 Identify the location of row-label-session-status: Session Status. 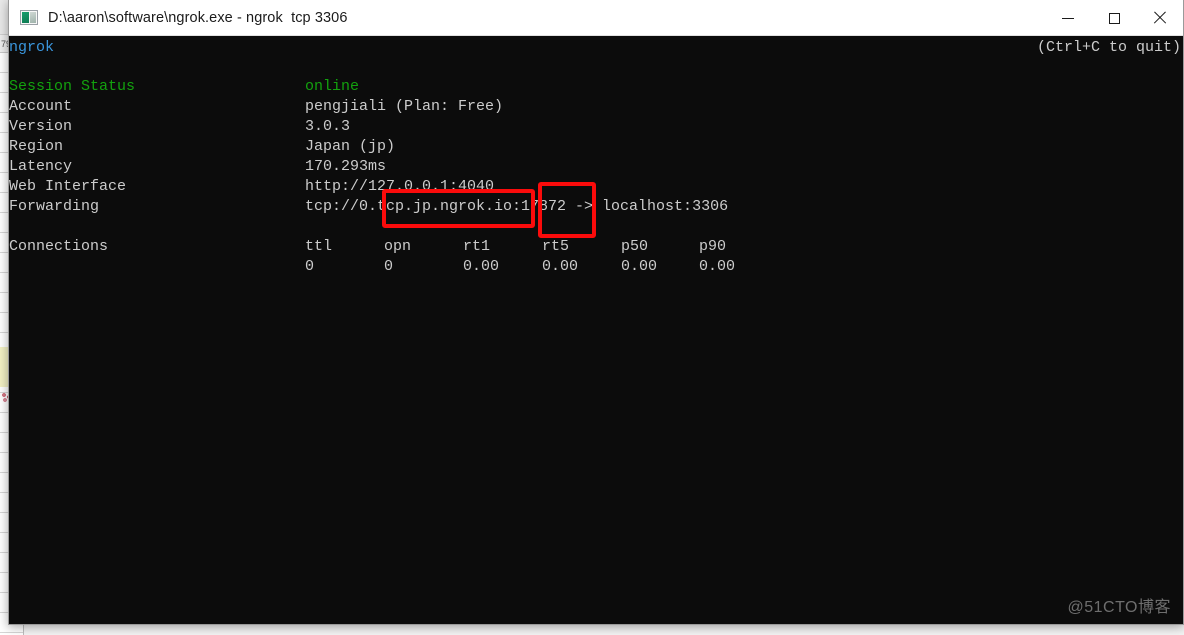
(72, 86).